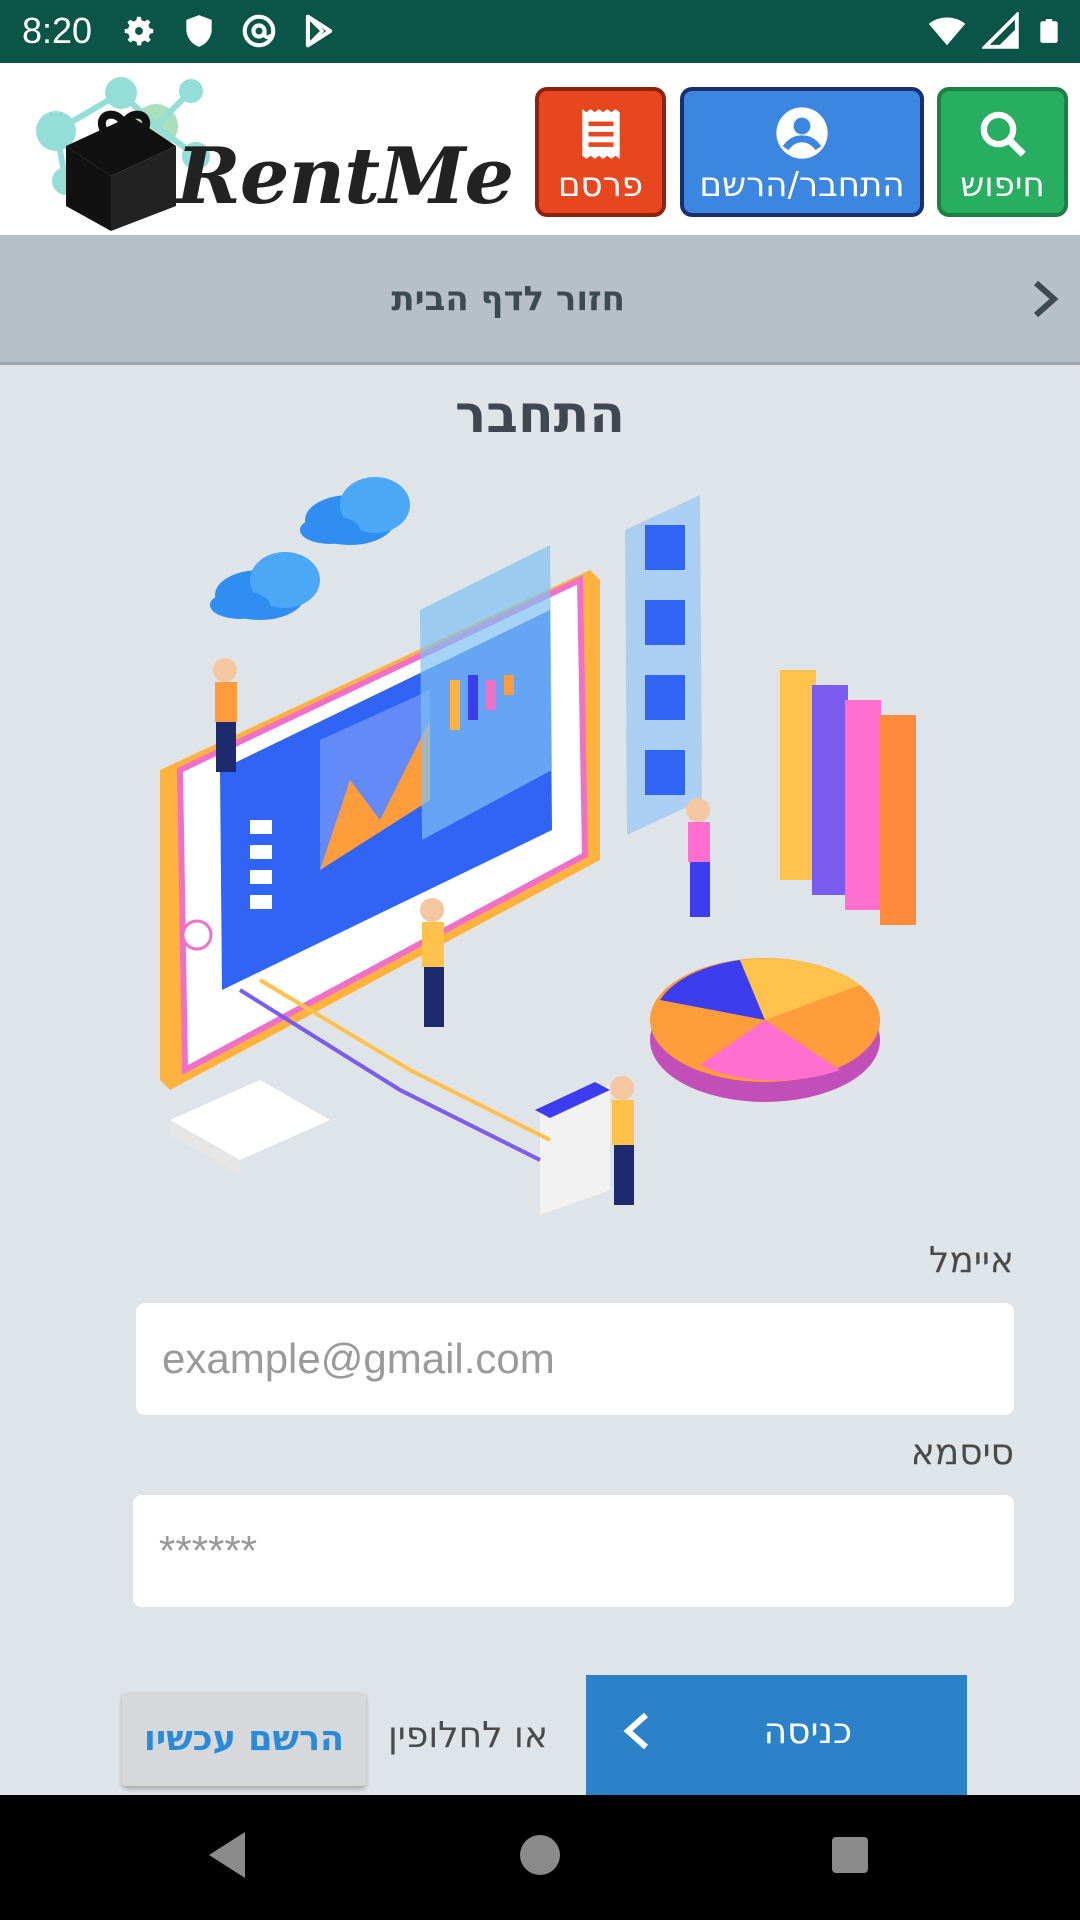 This screenshot has height=1920, width=1080. What do you see at coordinates (1049, 31) in the screenshot?
I see `battery-icon` at bounding box center [1049, 31].